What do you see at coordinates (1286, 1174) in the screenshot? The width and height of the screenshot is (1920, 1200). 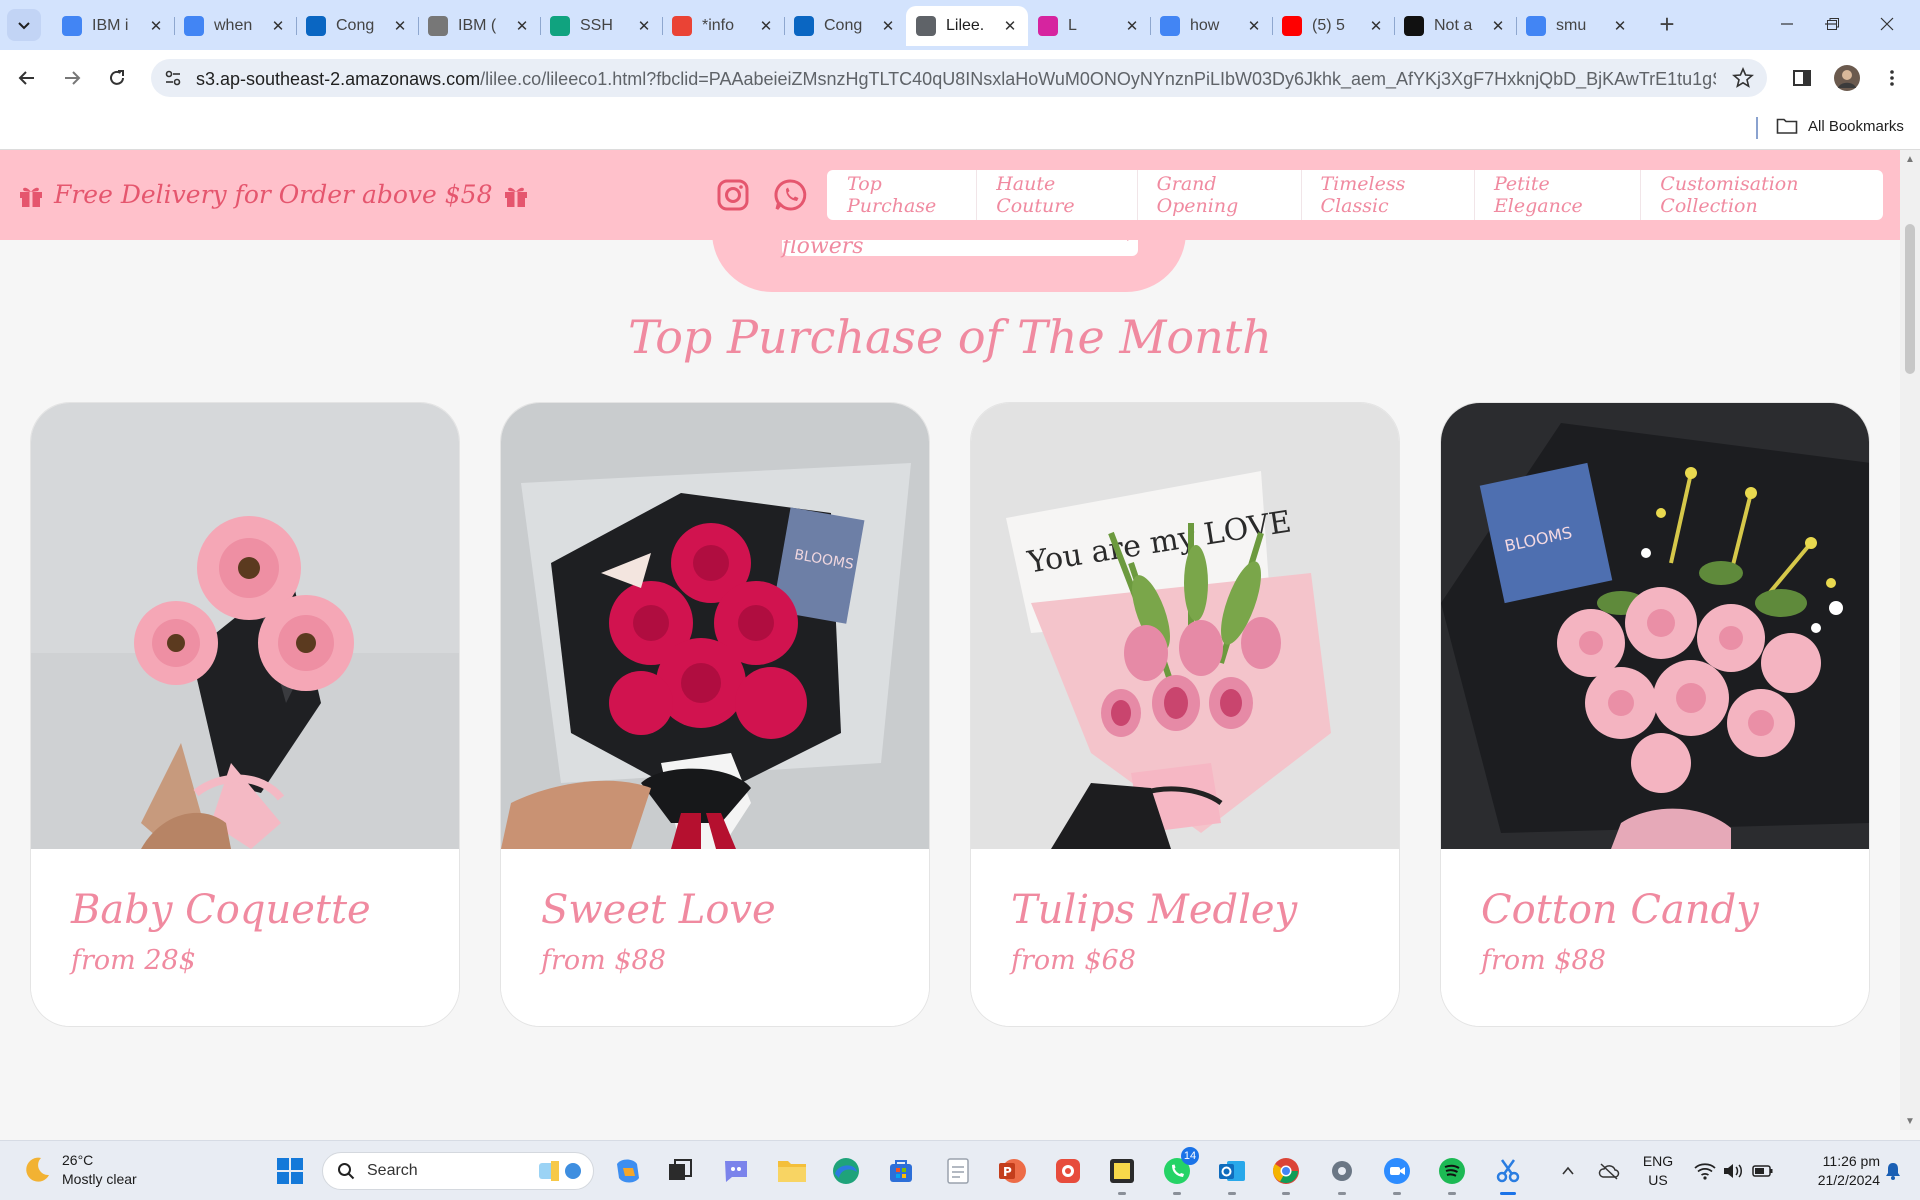 I see `chrome-icon` at bounding box center [1286, 1174].